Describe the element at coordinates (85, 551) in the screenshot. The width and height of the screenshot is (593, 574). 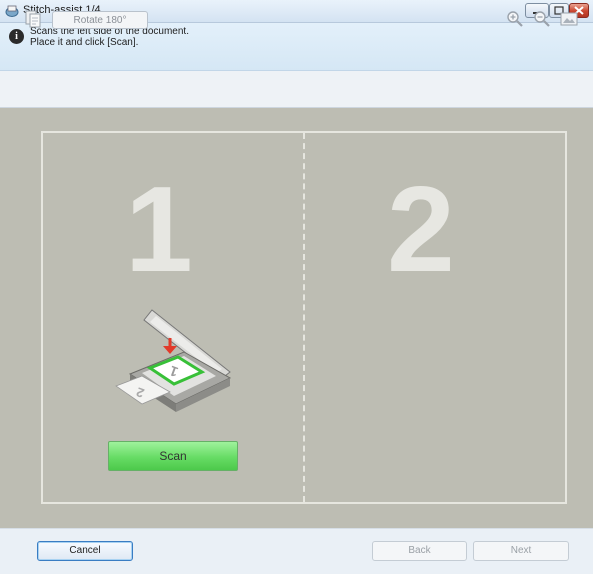
I see `cancel-button: Cancel` at that location.